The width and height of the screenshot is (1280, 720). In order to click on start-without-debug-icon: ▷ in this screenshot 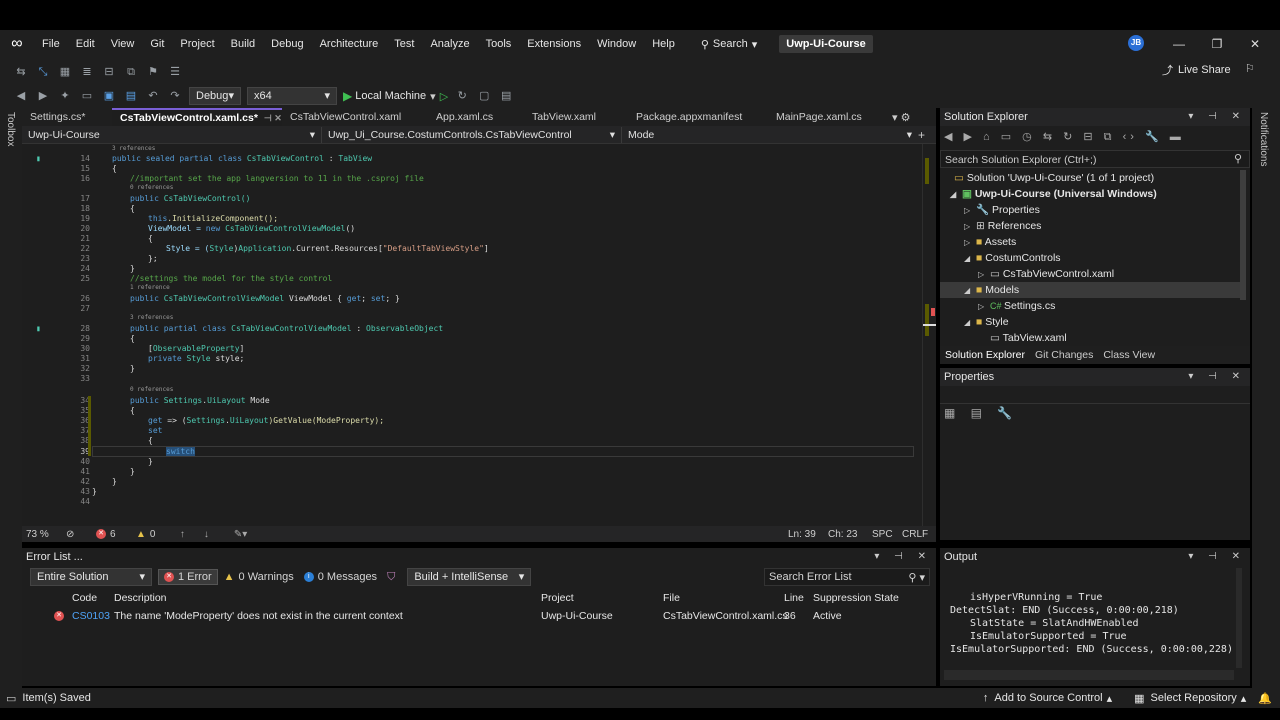, I will do `click(444, 96)`.